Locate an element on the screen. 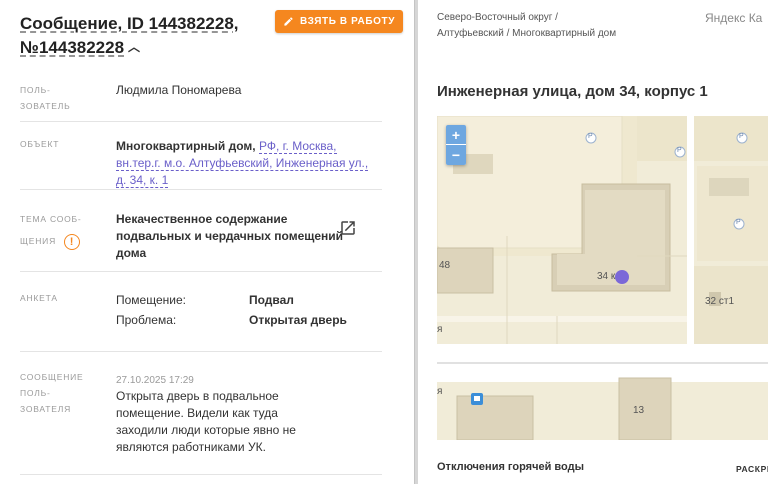 This screenshot has width=768, height=484. building-label-13: 13 is located at coordinates (639, 410).